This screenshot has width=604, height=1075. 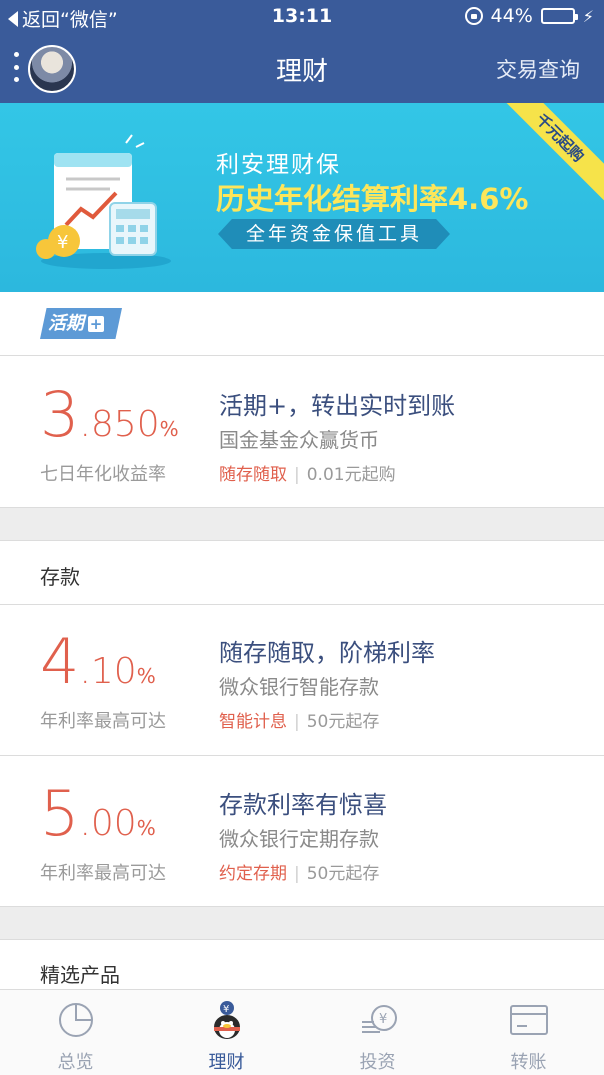 What do you see at coordinates (473, 16) in the screenshot?
I see `rotation-lock-icon` at bounding box center [473, 16].